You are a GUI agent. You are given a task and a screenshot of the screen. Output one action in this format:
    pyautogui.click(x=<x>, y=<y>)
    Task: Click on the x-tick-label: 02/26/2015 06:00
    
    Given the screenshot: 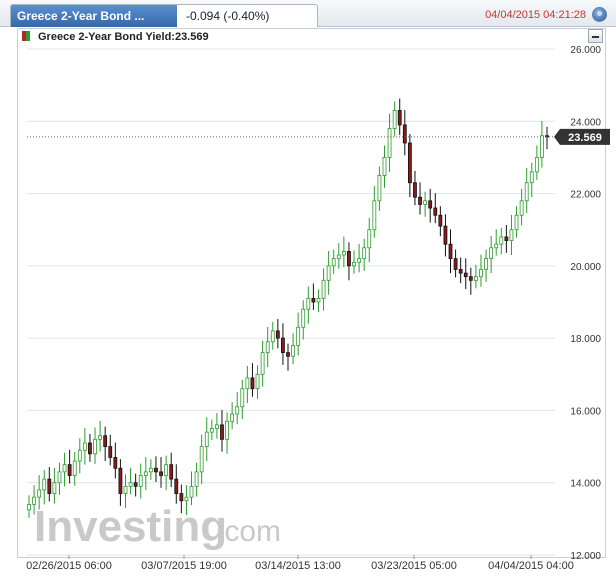 What is the action you would take?
    pyautogui.click(x=69, y=566)
    